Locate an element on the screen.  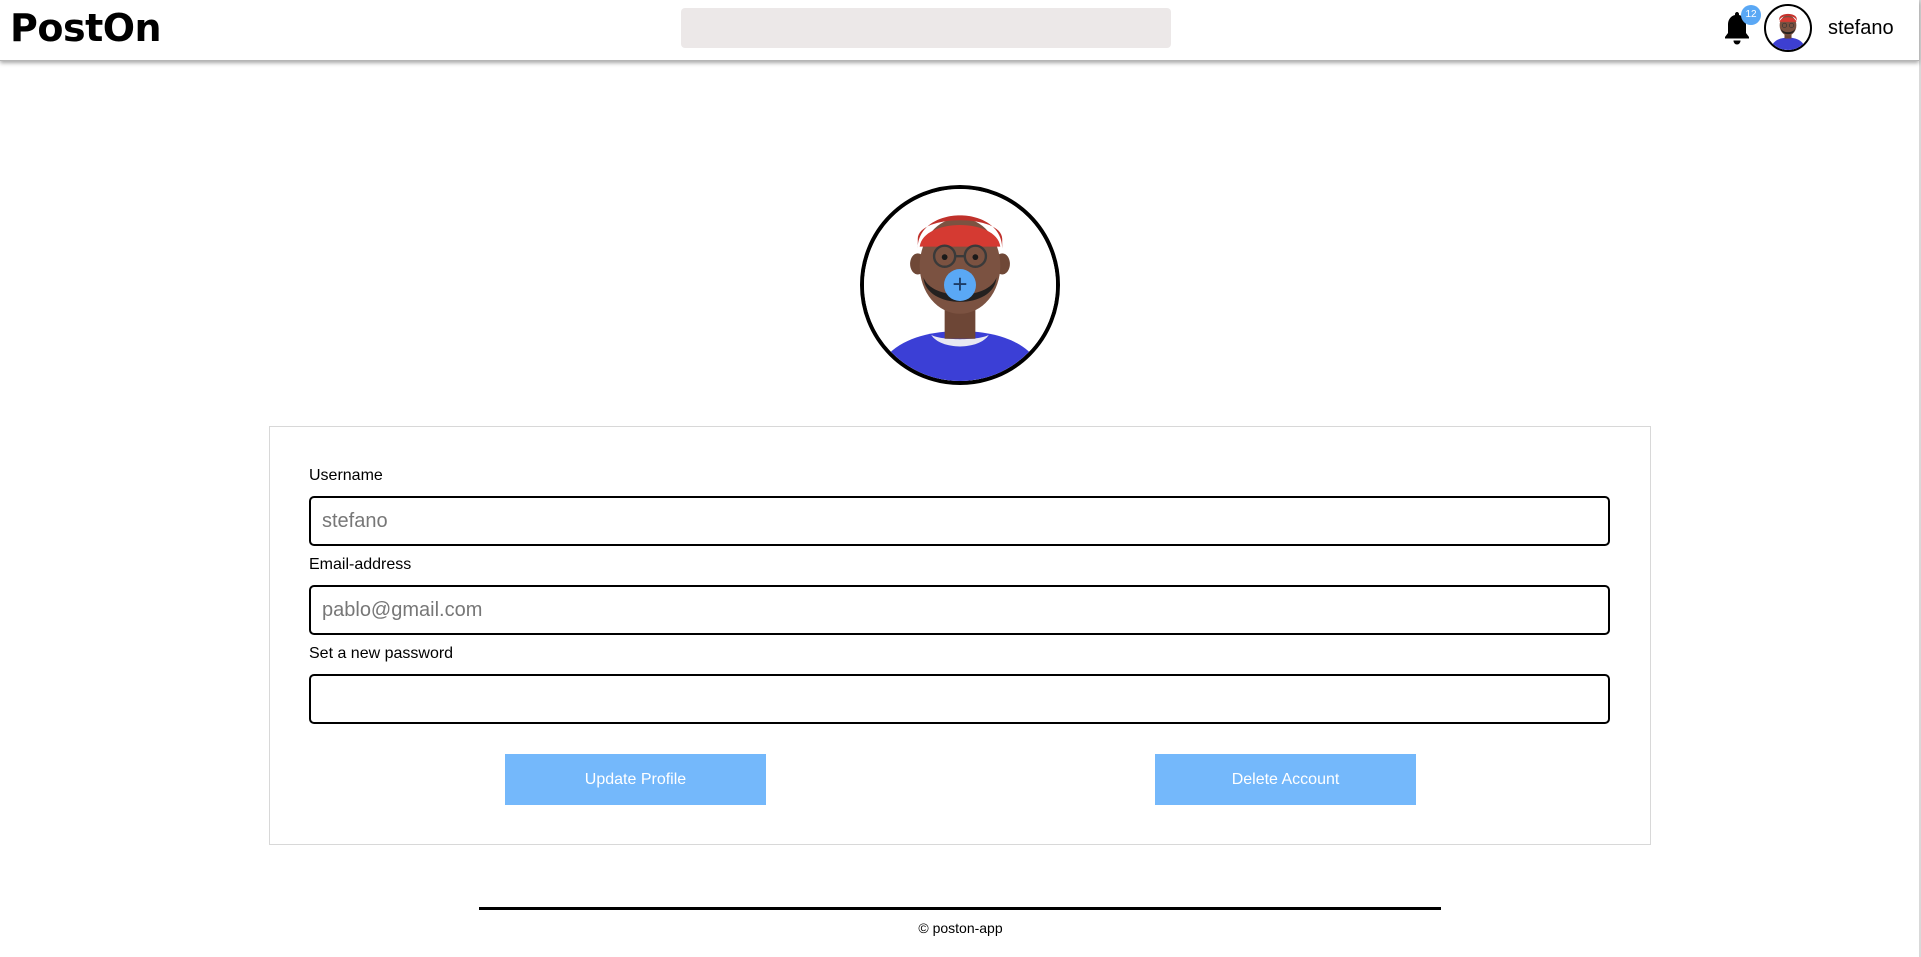
password-input is located at coordinates (959, 699).